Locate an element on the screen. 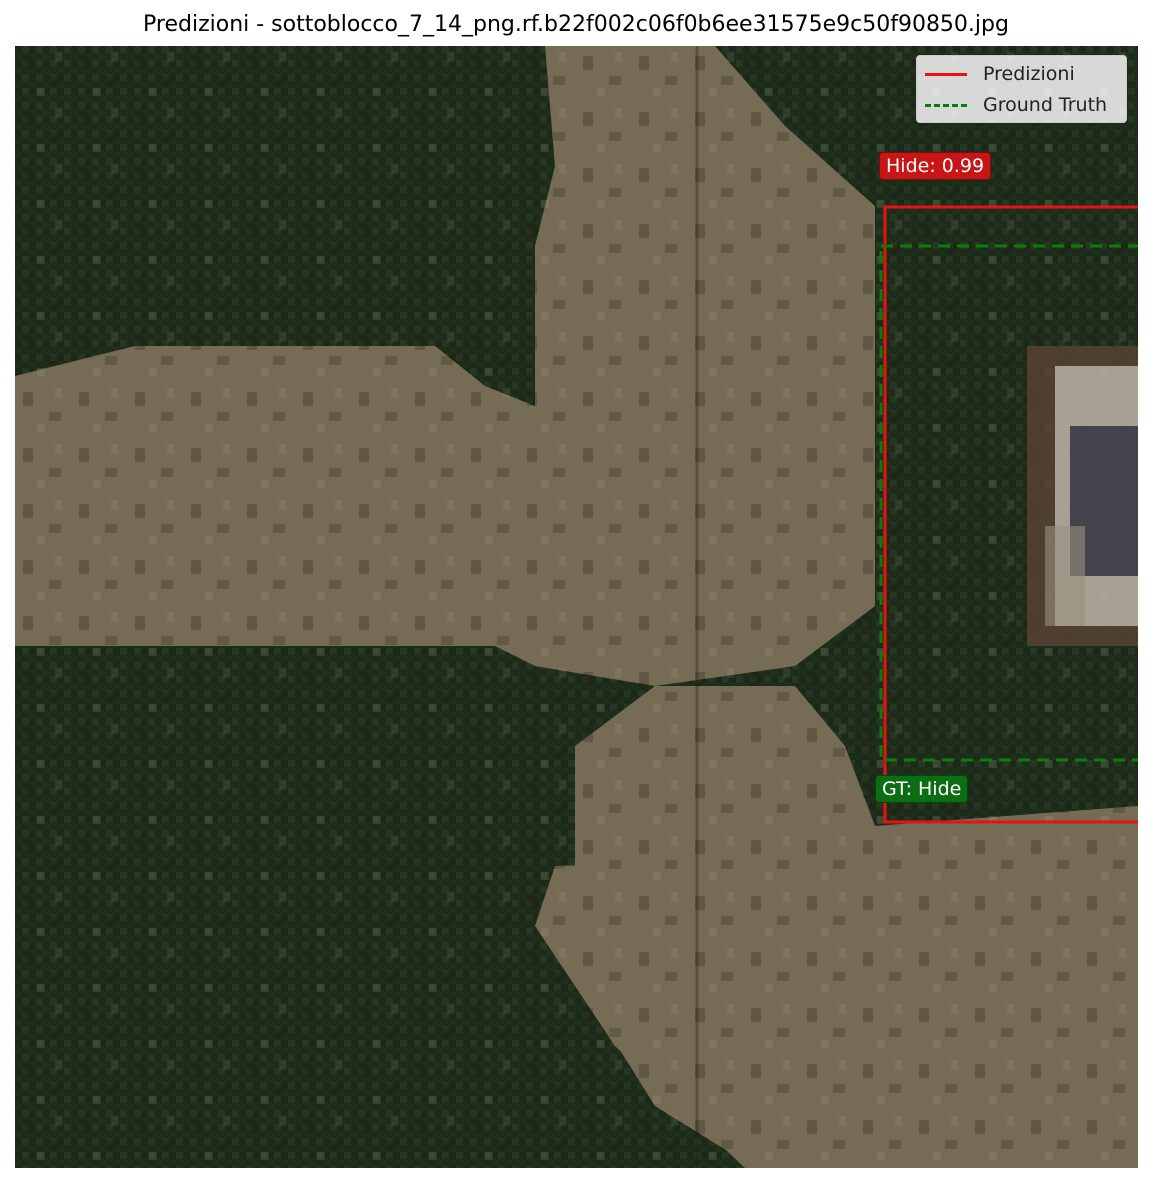 The image size is (1152, 1184). legend-item-ground-truth: Ground Truth is located at coordinates (1016, 105).